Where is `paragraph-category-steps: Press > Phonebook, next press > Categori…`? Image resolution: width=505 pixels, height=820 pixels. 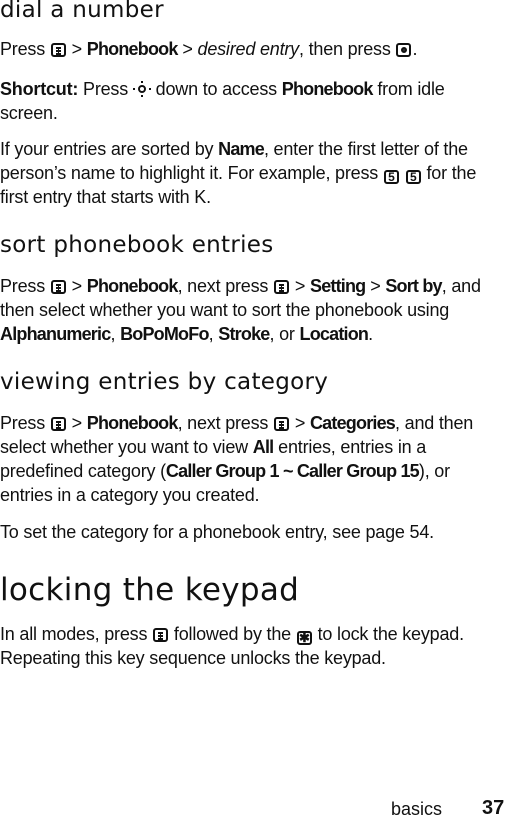 paragraph-category-steps: Press > Phonebook, next press > Categori… is located at coordinates (237, 459).